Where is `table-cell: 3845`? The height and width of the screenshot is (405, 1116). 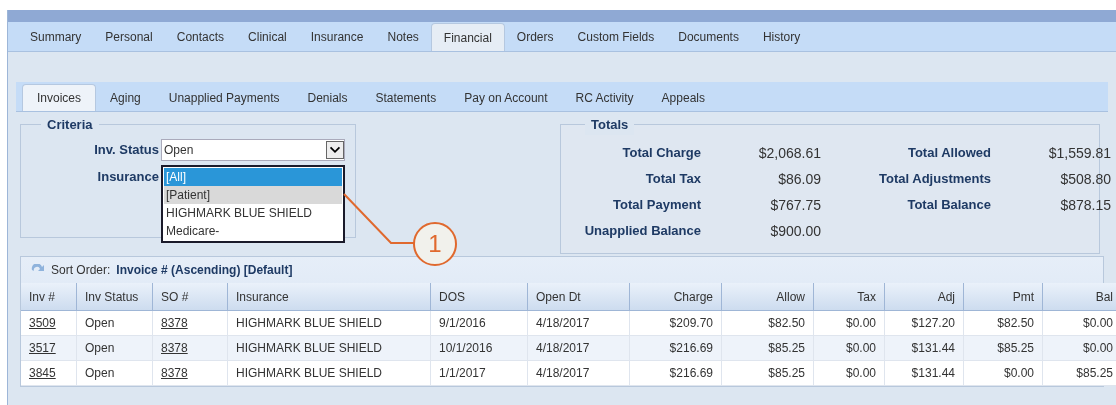
table-cell: 3845 is located at coordinates (49, 373).